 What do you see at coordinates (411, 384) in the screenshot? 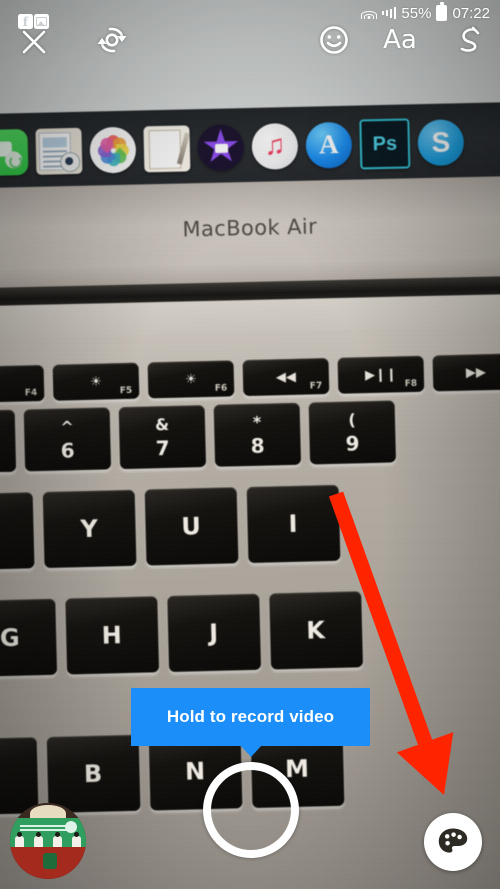
I see `key-fn-label: F8` at bounding box center [411, 384].